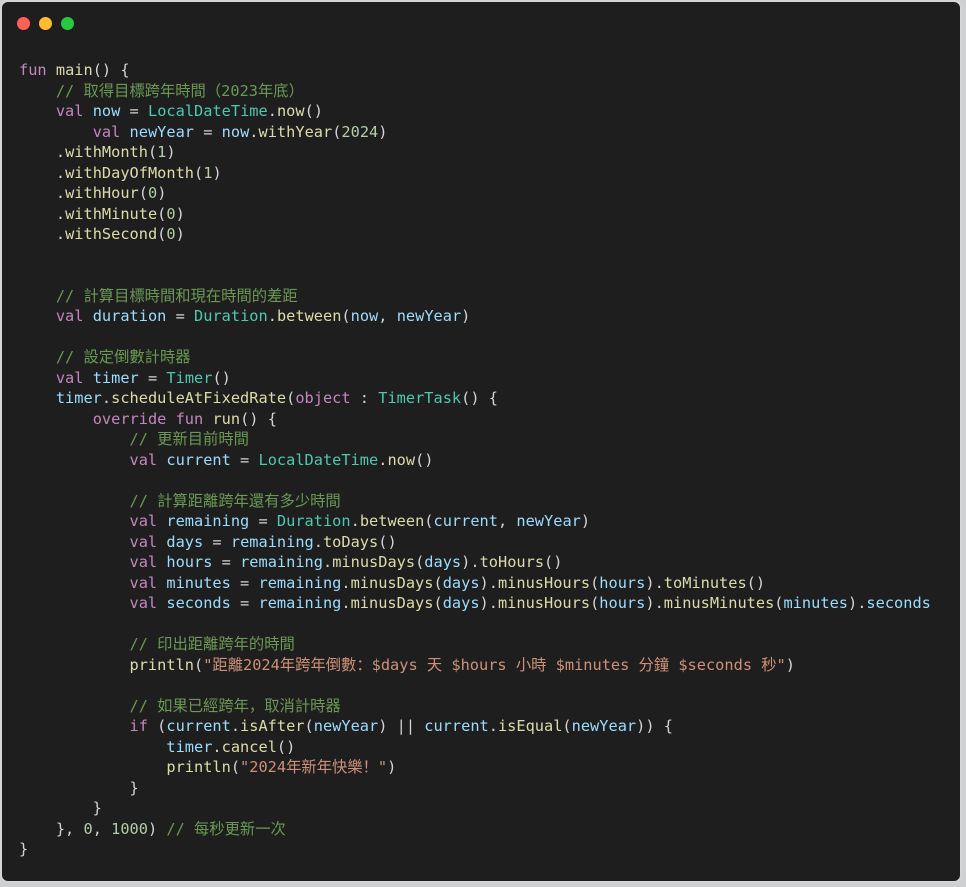 The width and height of the screenshot is (966, 887). What do you see at coordinates (199, 398) in the screenshot?
I see `code-token: scheduleAtFixedRate` at bounding box center [199, 398].